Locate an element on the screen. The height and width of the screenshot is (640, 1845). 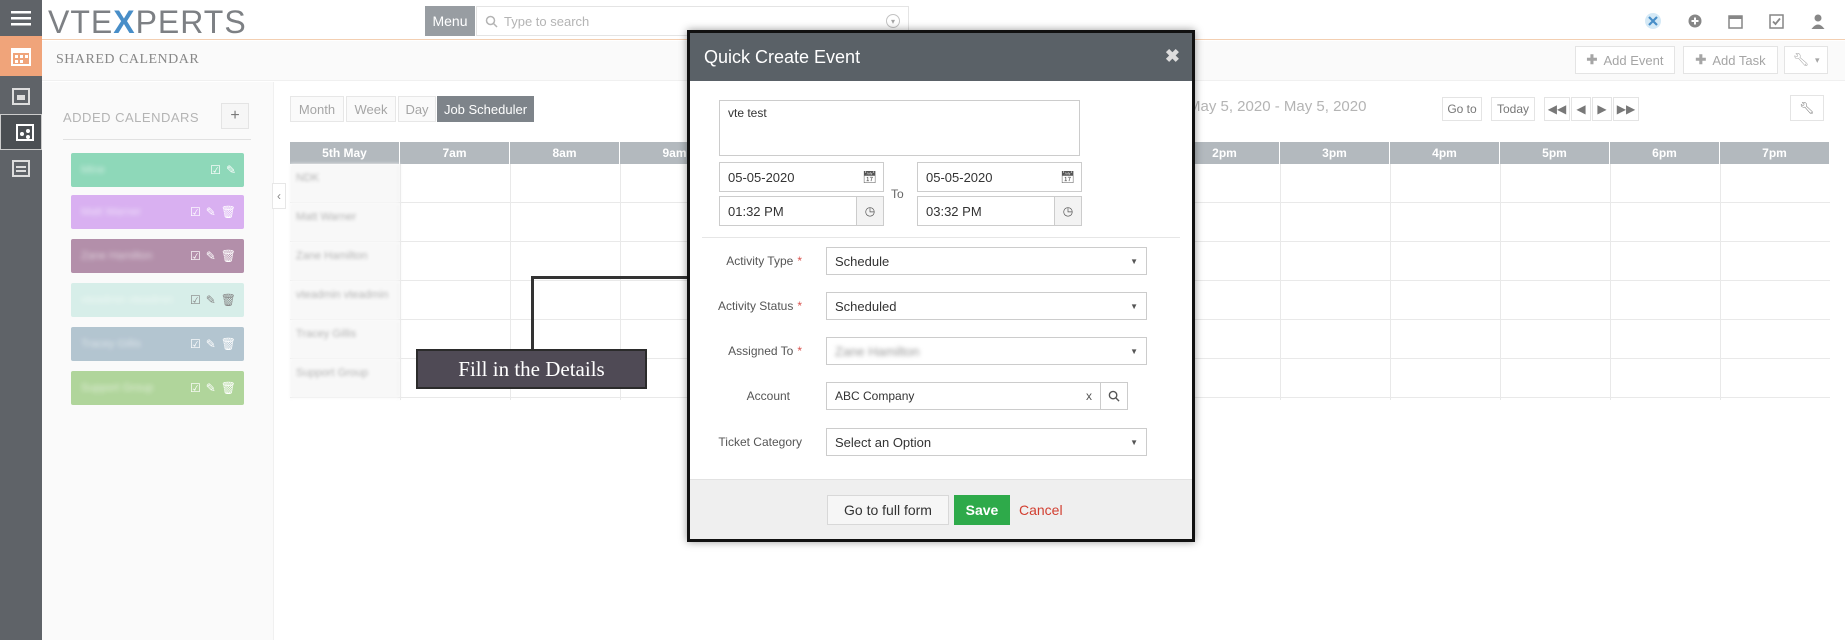
modal-footer: Go to full form Save Cancel is located at coordinates (941, 509).